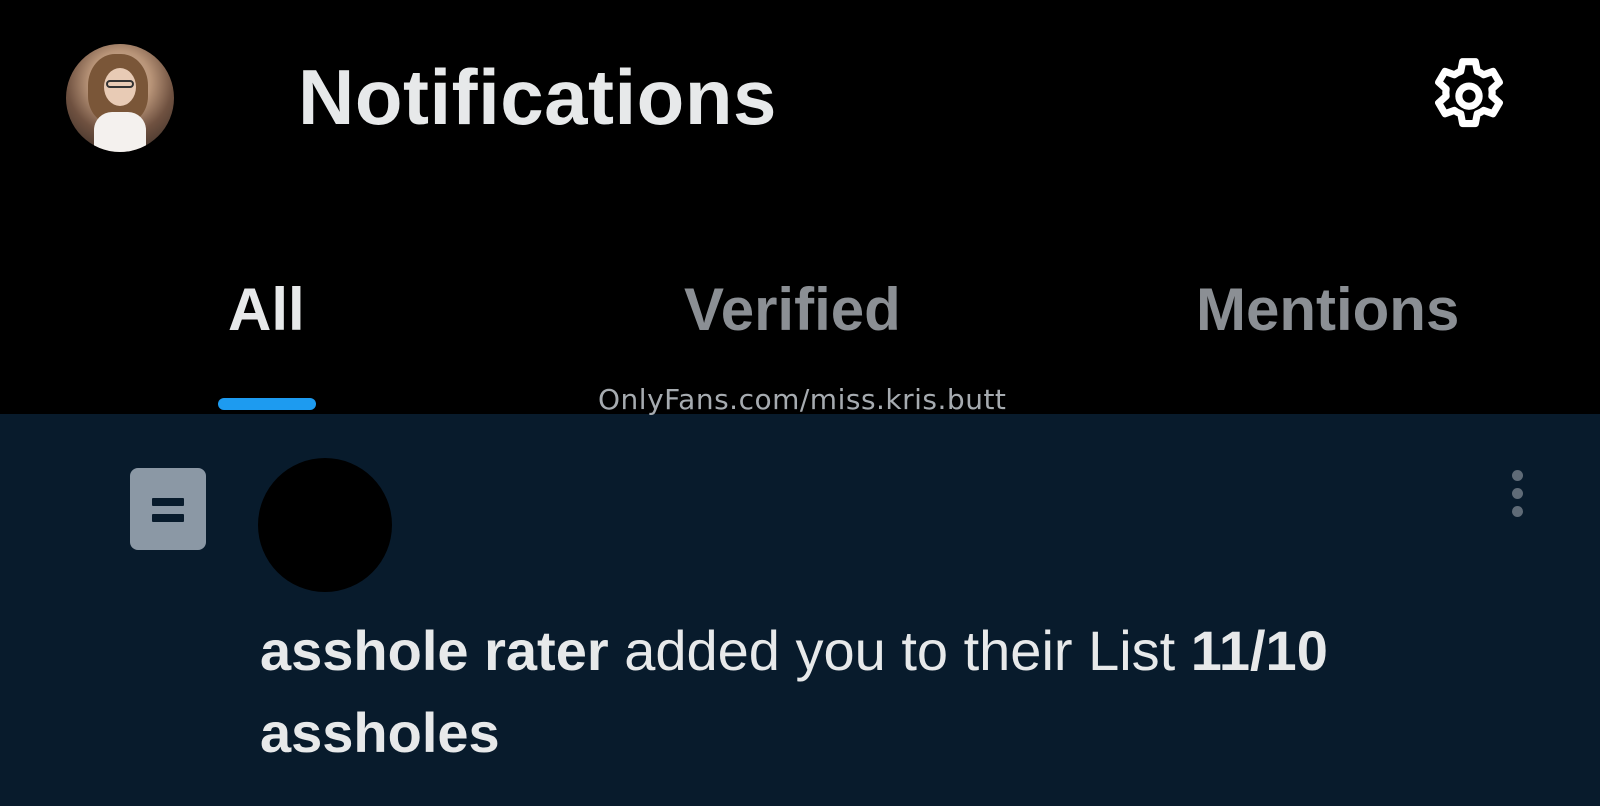  I want to click on gear-icon, so click(1469, 93).